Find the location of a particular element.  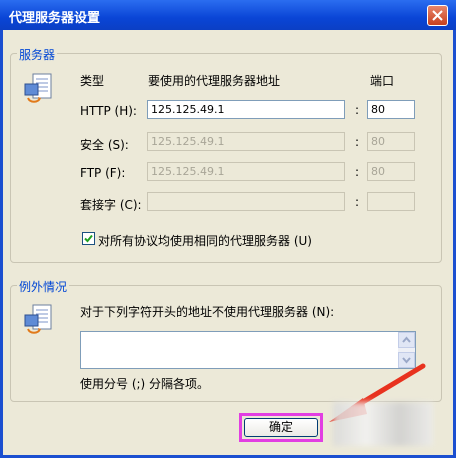

socks-colon: : is located at coordinates (357, 202).